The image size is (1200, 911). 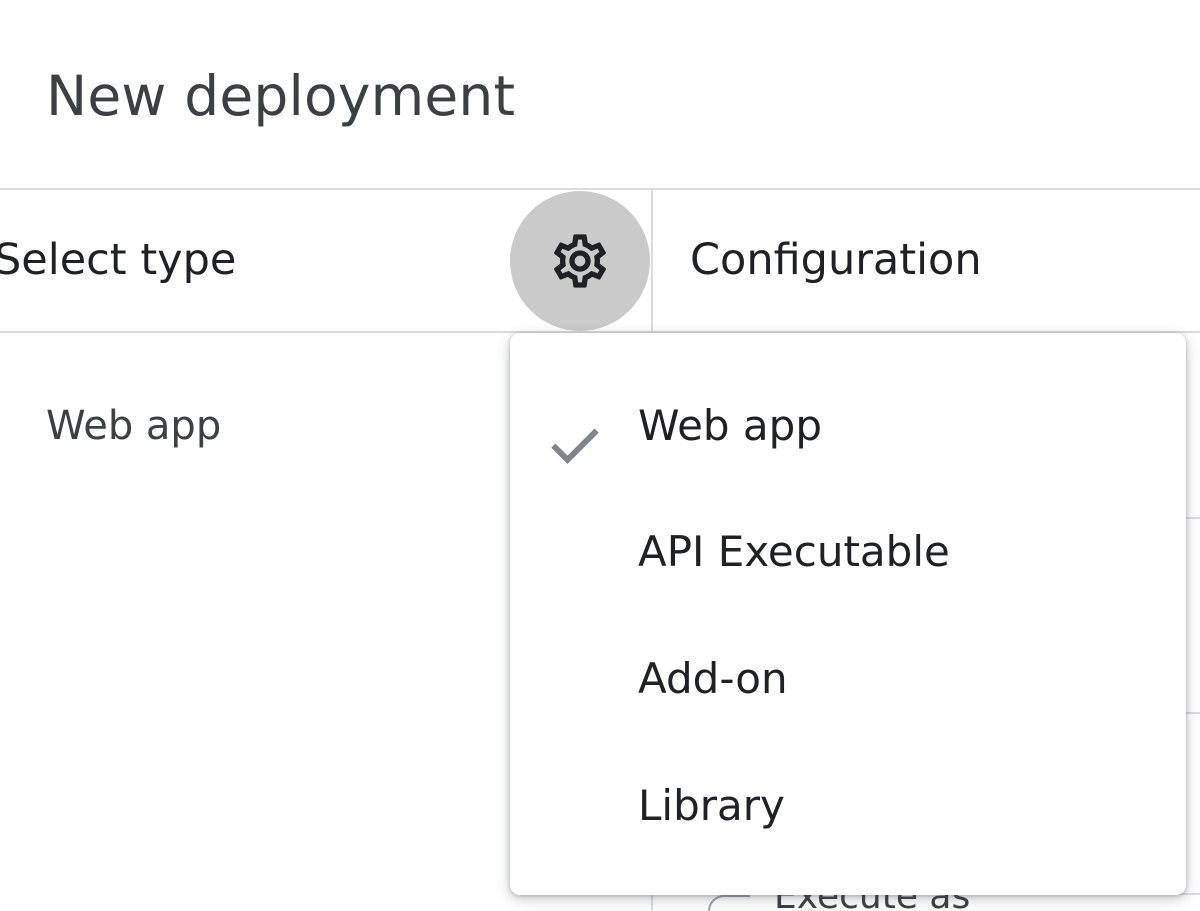 What do you see at coordinates (713, 678) in the screenshot?
I see `menu-item-label: Add-on` at bounding box center [713, 678].